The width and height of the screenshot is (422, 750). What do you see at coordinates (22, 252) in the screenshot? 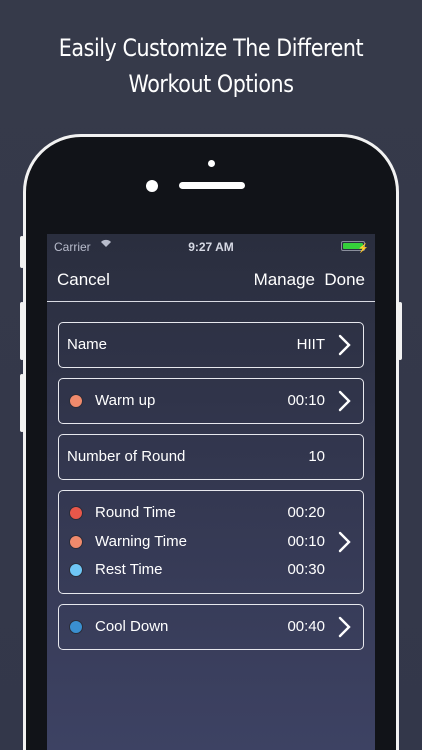
I see `phone-silent-switch` at bounding box center [22, 252].